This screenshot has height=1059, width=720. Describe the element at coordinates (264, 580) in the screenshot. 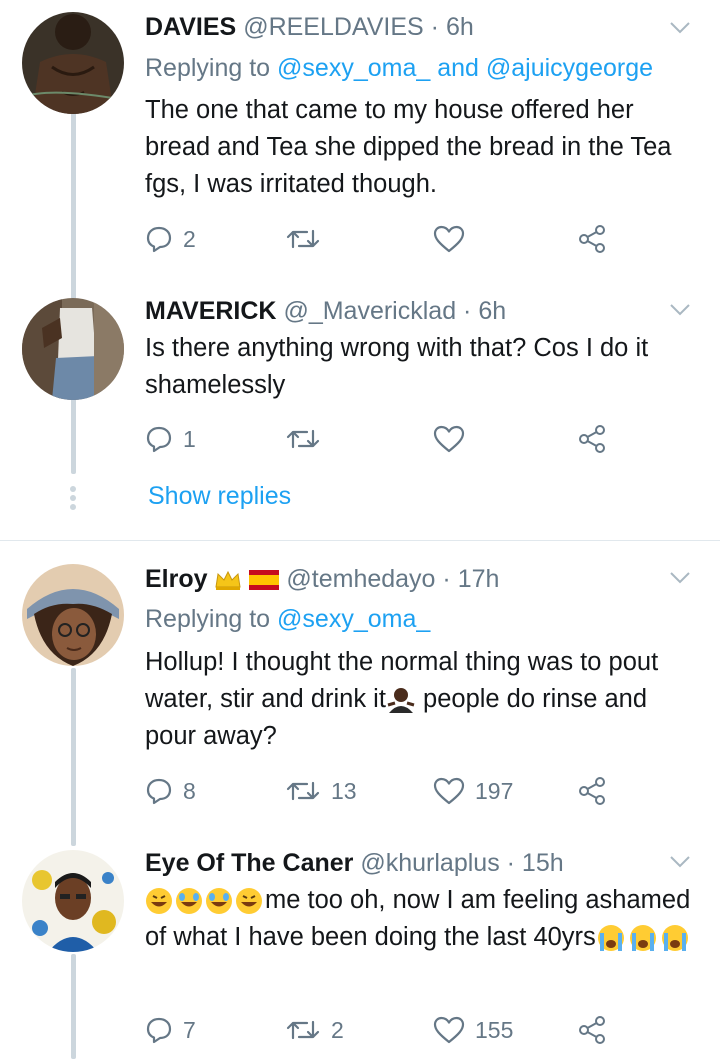

I see `spain-flag-icon` at that location.